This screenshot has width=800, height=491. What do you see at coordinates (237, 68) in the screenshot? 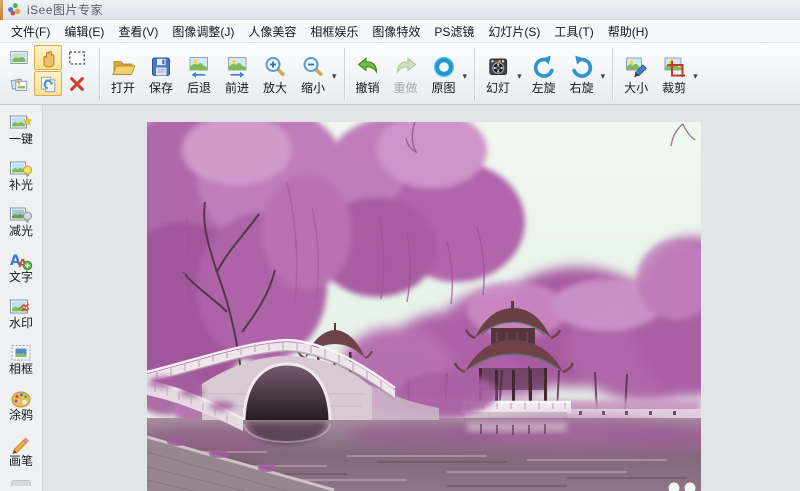
I see `forward-photo-icon` at bounding box center [237, 68].